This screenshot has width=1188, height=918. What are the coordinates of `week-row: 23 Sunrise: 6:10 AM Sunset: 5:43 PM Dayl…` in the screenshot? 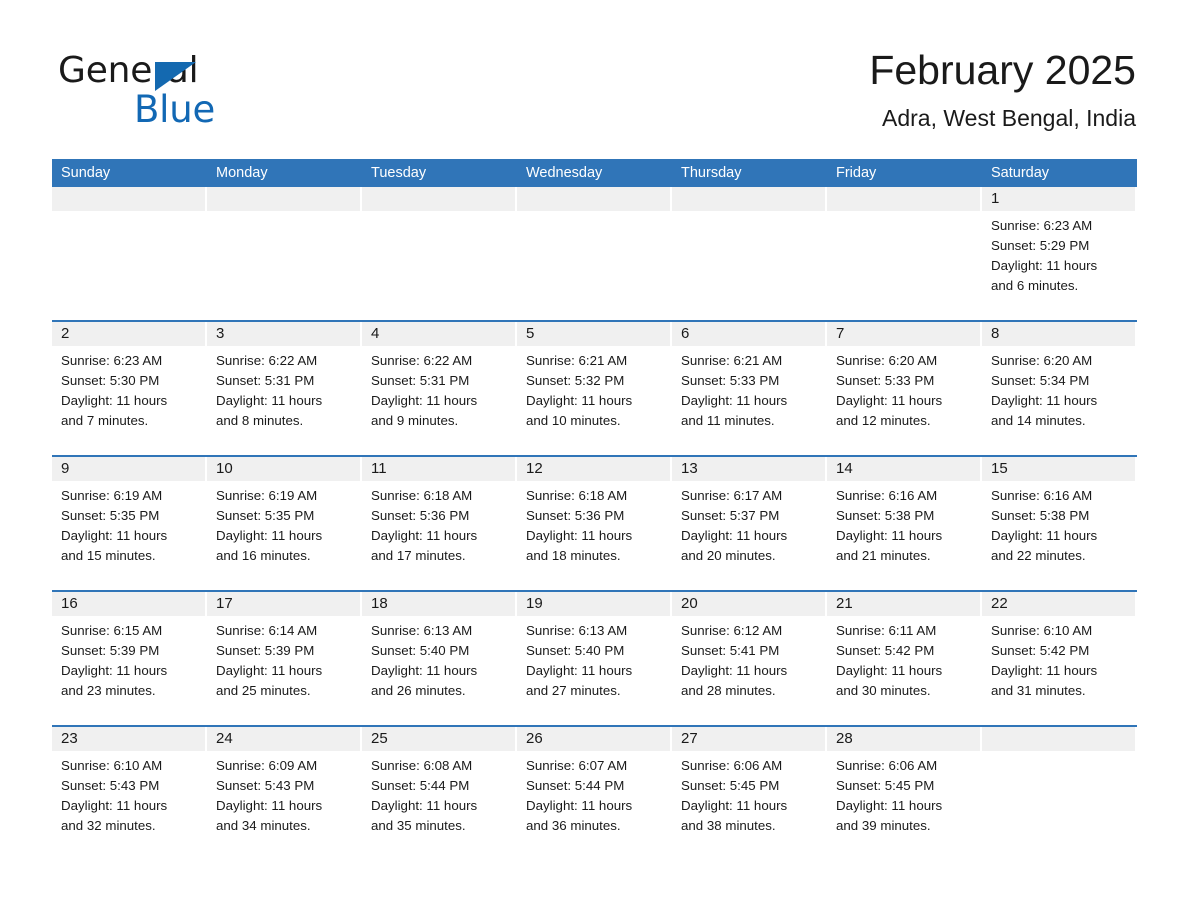 It's located at (594, 792).